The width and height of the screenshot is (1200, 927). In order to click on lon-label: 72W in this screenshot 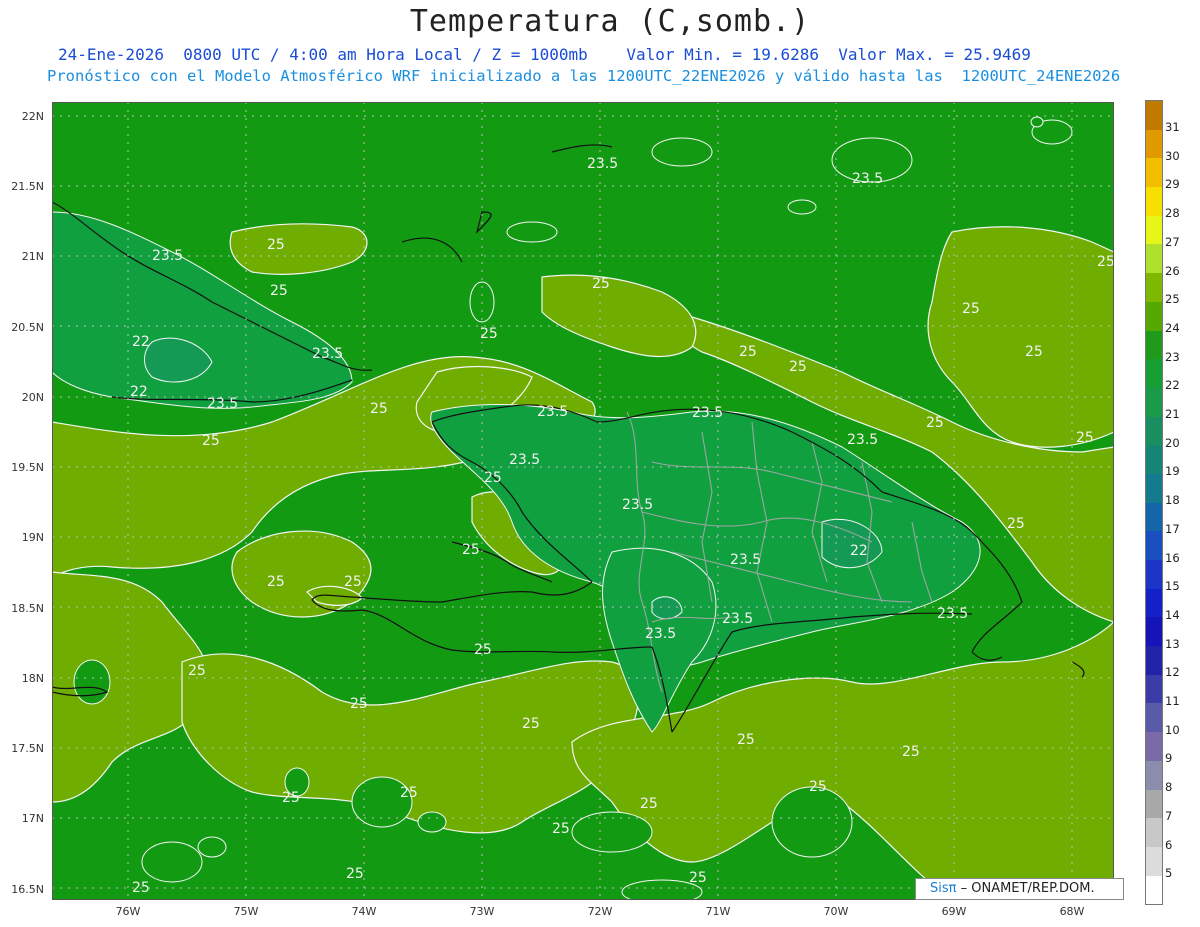, I will do `click(600, 911)`.